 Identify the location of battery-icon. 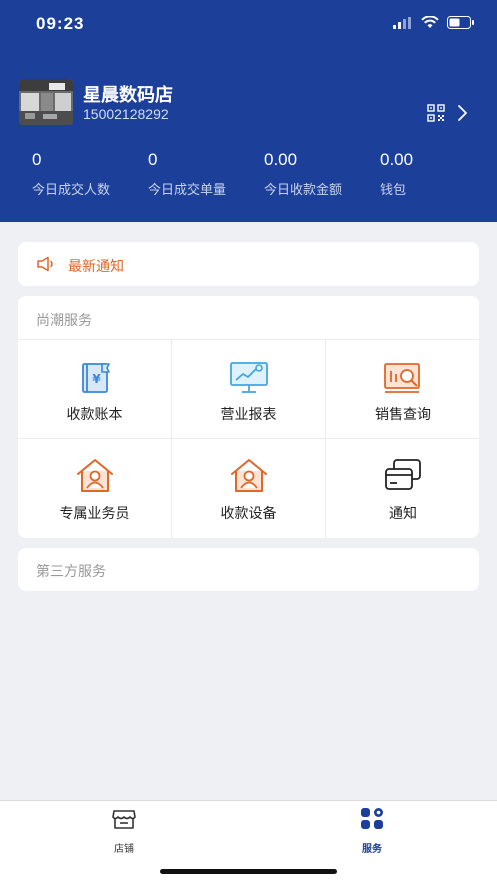
(460, 22).